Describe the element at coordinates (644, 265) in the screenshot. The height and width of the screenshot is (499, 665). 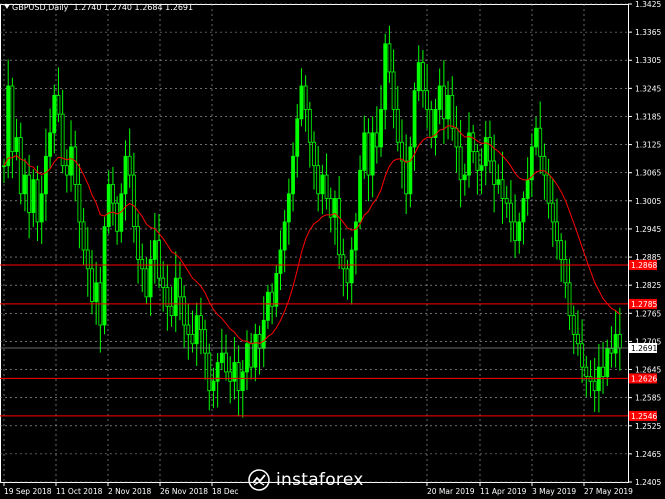
I see `level-label: 1.2868` at that location.